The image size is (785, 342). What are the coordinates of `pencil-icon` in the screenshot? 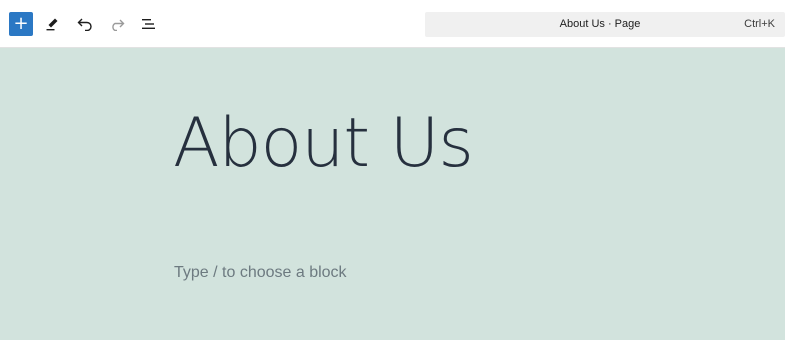 It's located at (52, 24).